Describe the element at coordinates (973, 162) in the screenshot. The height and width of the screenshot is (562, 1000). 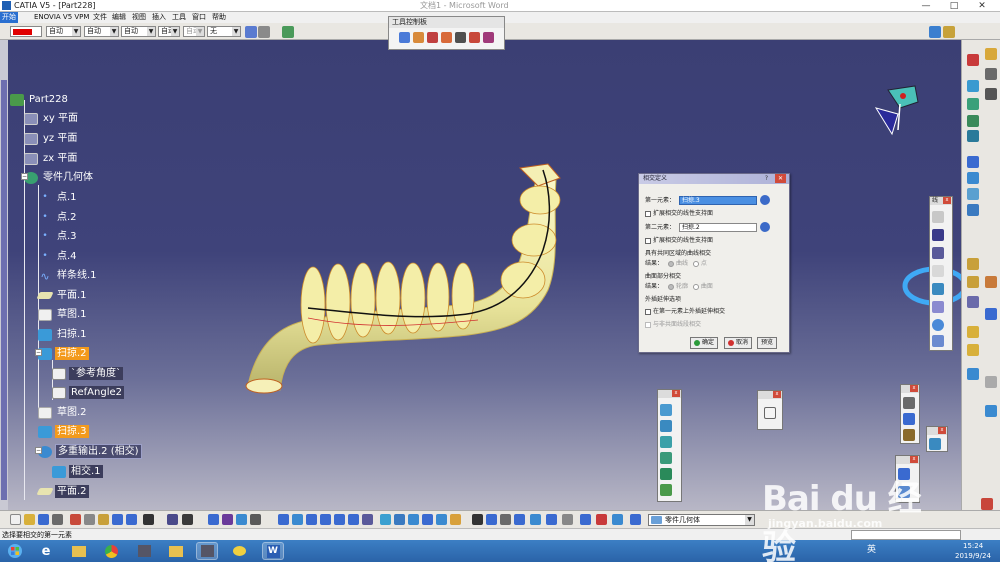
I see `split-icon` at that location.